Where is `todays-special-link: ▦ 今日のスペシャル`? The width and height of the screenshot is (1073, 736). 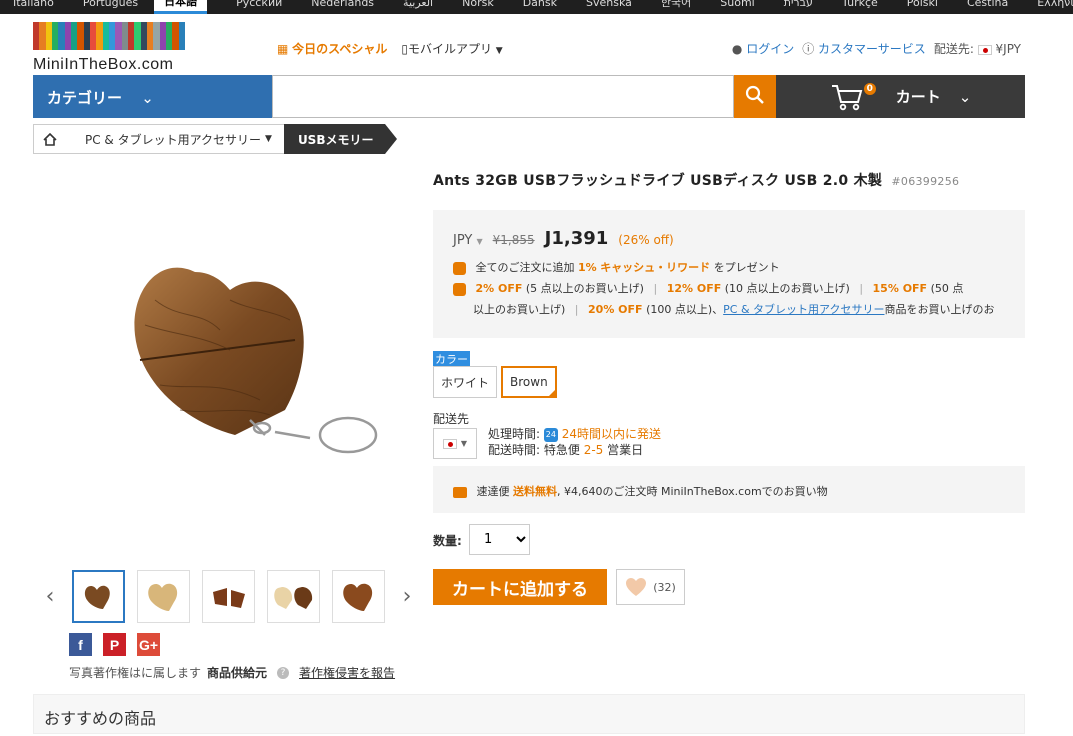
todays-special-link: ▦ 今日のスペシャル is located at coordinates (332, 48).